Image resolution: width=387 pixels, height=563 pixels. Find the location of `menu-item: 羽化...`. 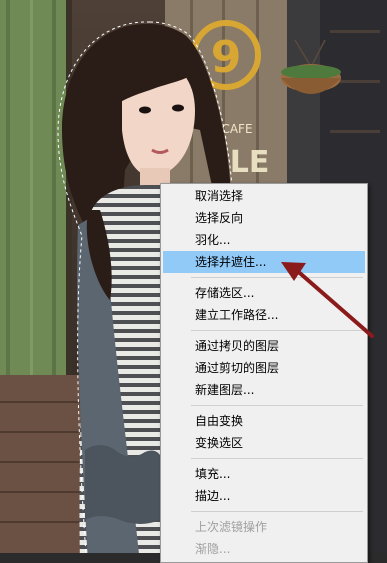

menu-item: 羽化... is located at coordinates (264, 240).